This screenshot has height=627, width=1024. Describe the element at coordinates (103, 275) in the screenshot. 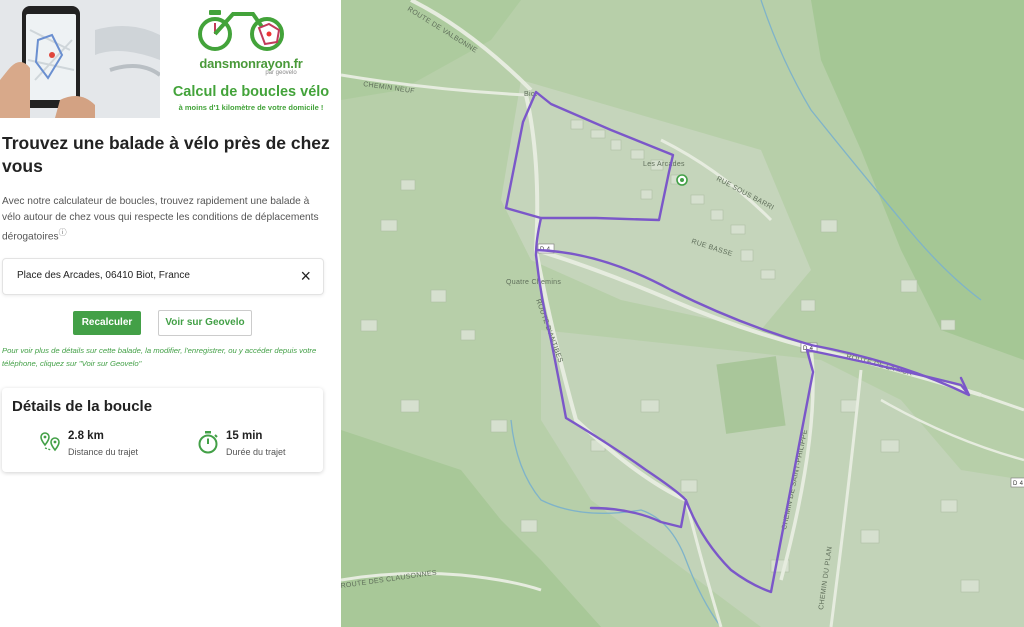

I see `address-value: Place des Arcades, 06410 Biot, France` at that location.